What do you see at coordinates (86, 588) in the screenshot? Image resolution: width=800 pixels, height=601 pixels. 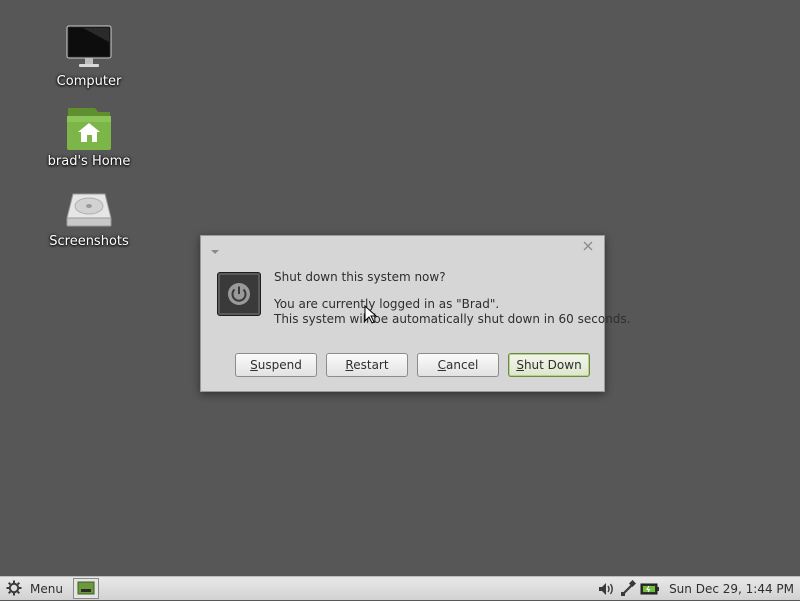 I see `show-desktop-button` at bounding box center [86, 588].